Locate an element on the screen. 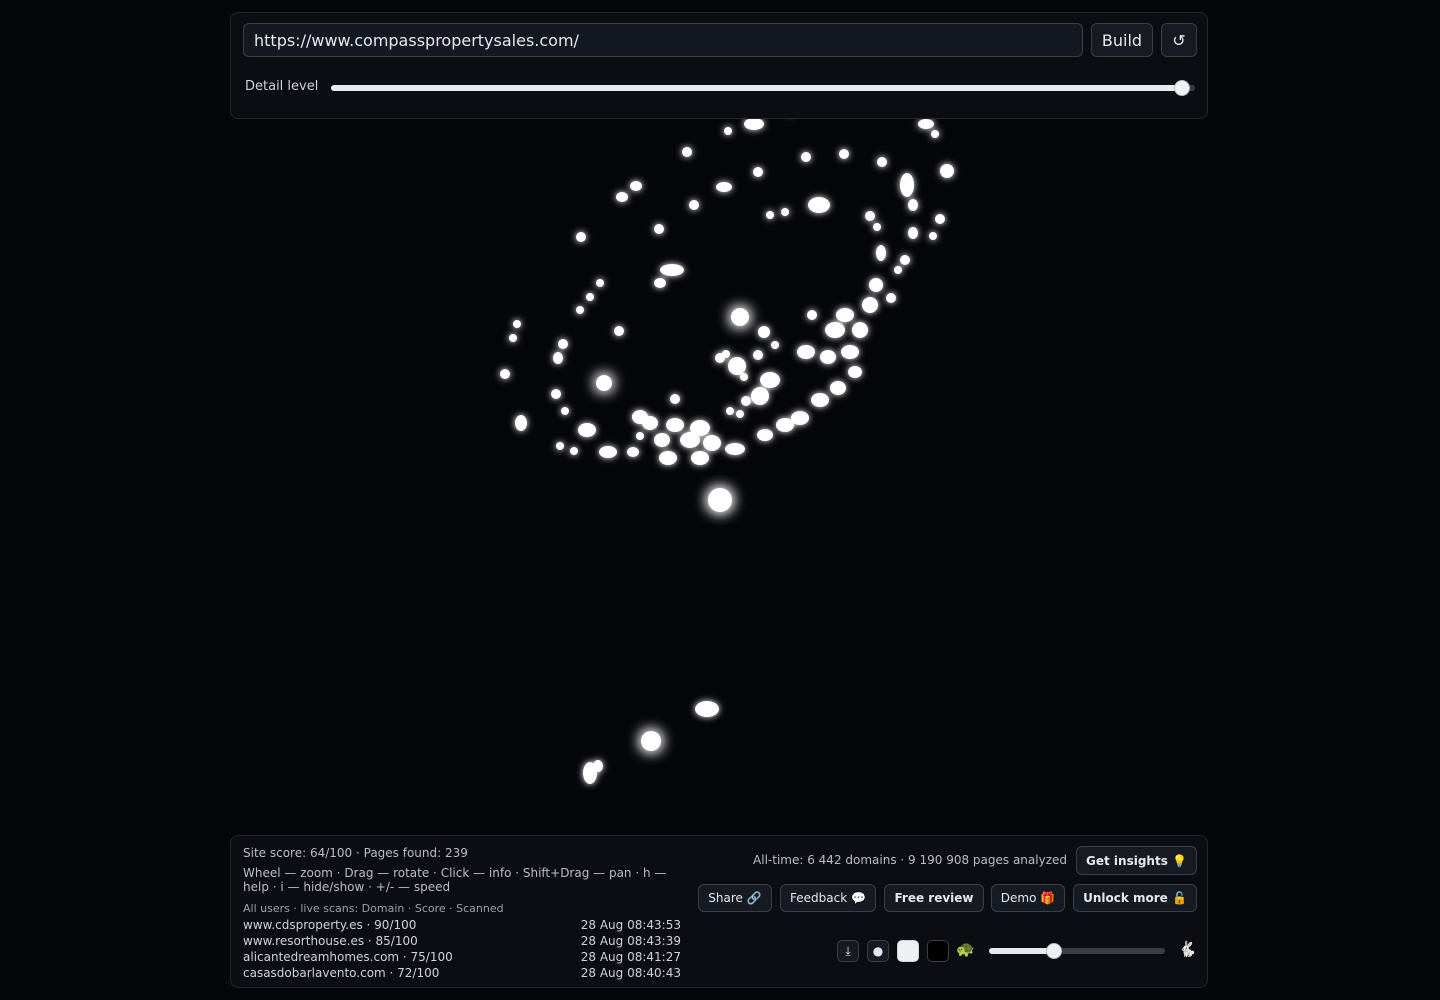  get-insights-button: Get insights 💡 is located at coordinates (1136, 860).